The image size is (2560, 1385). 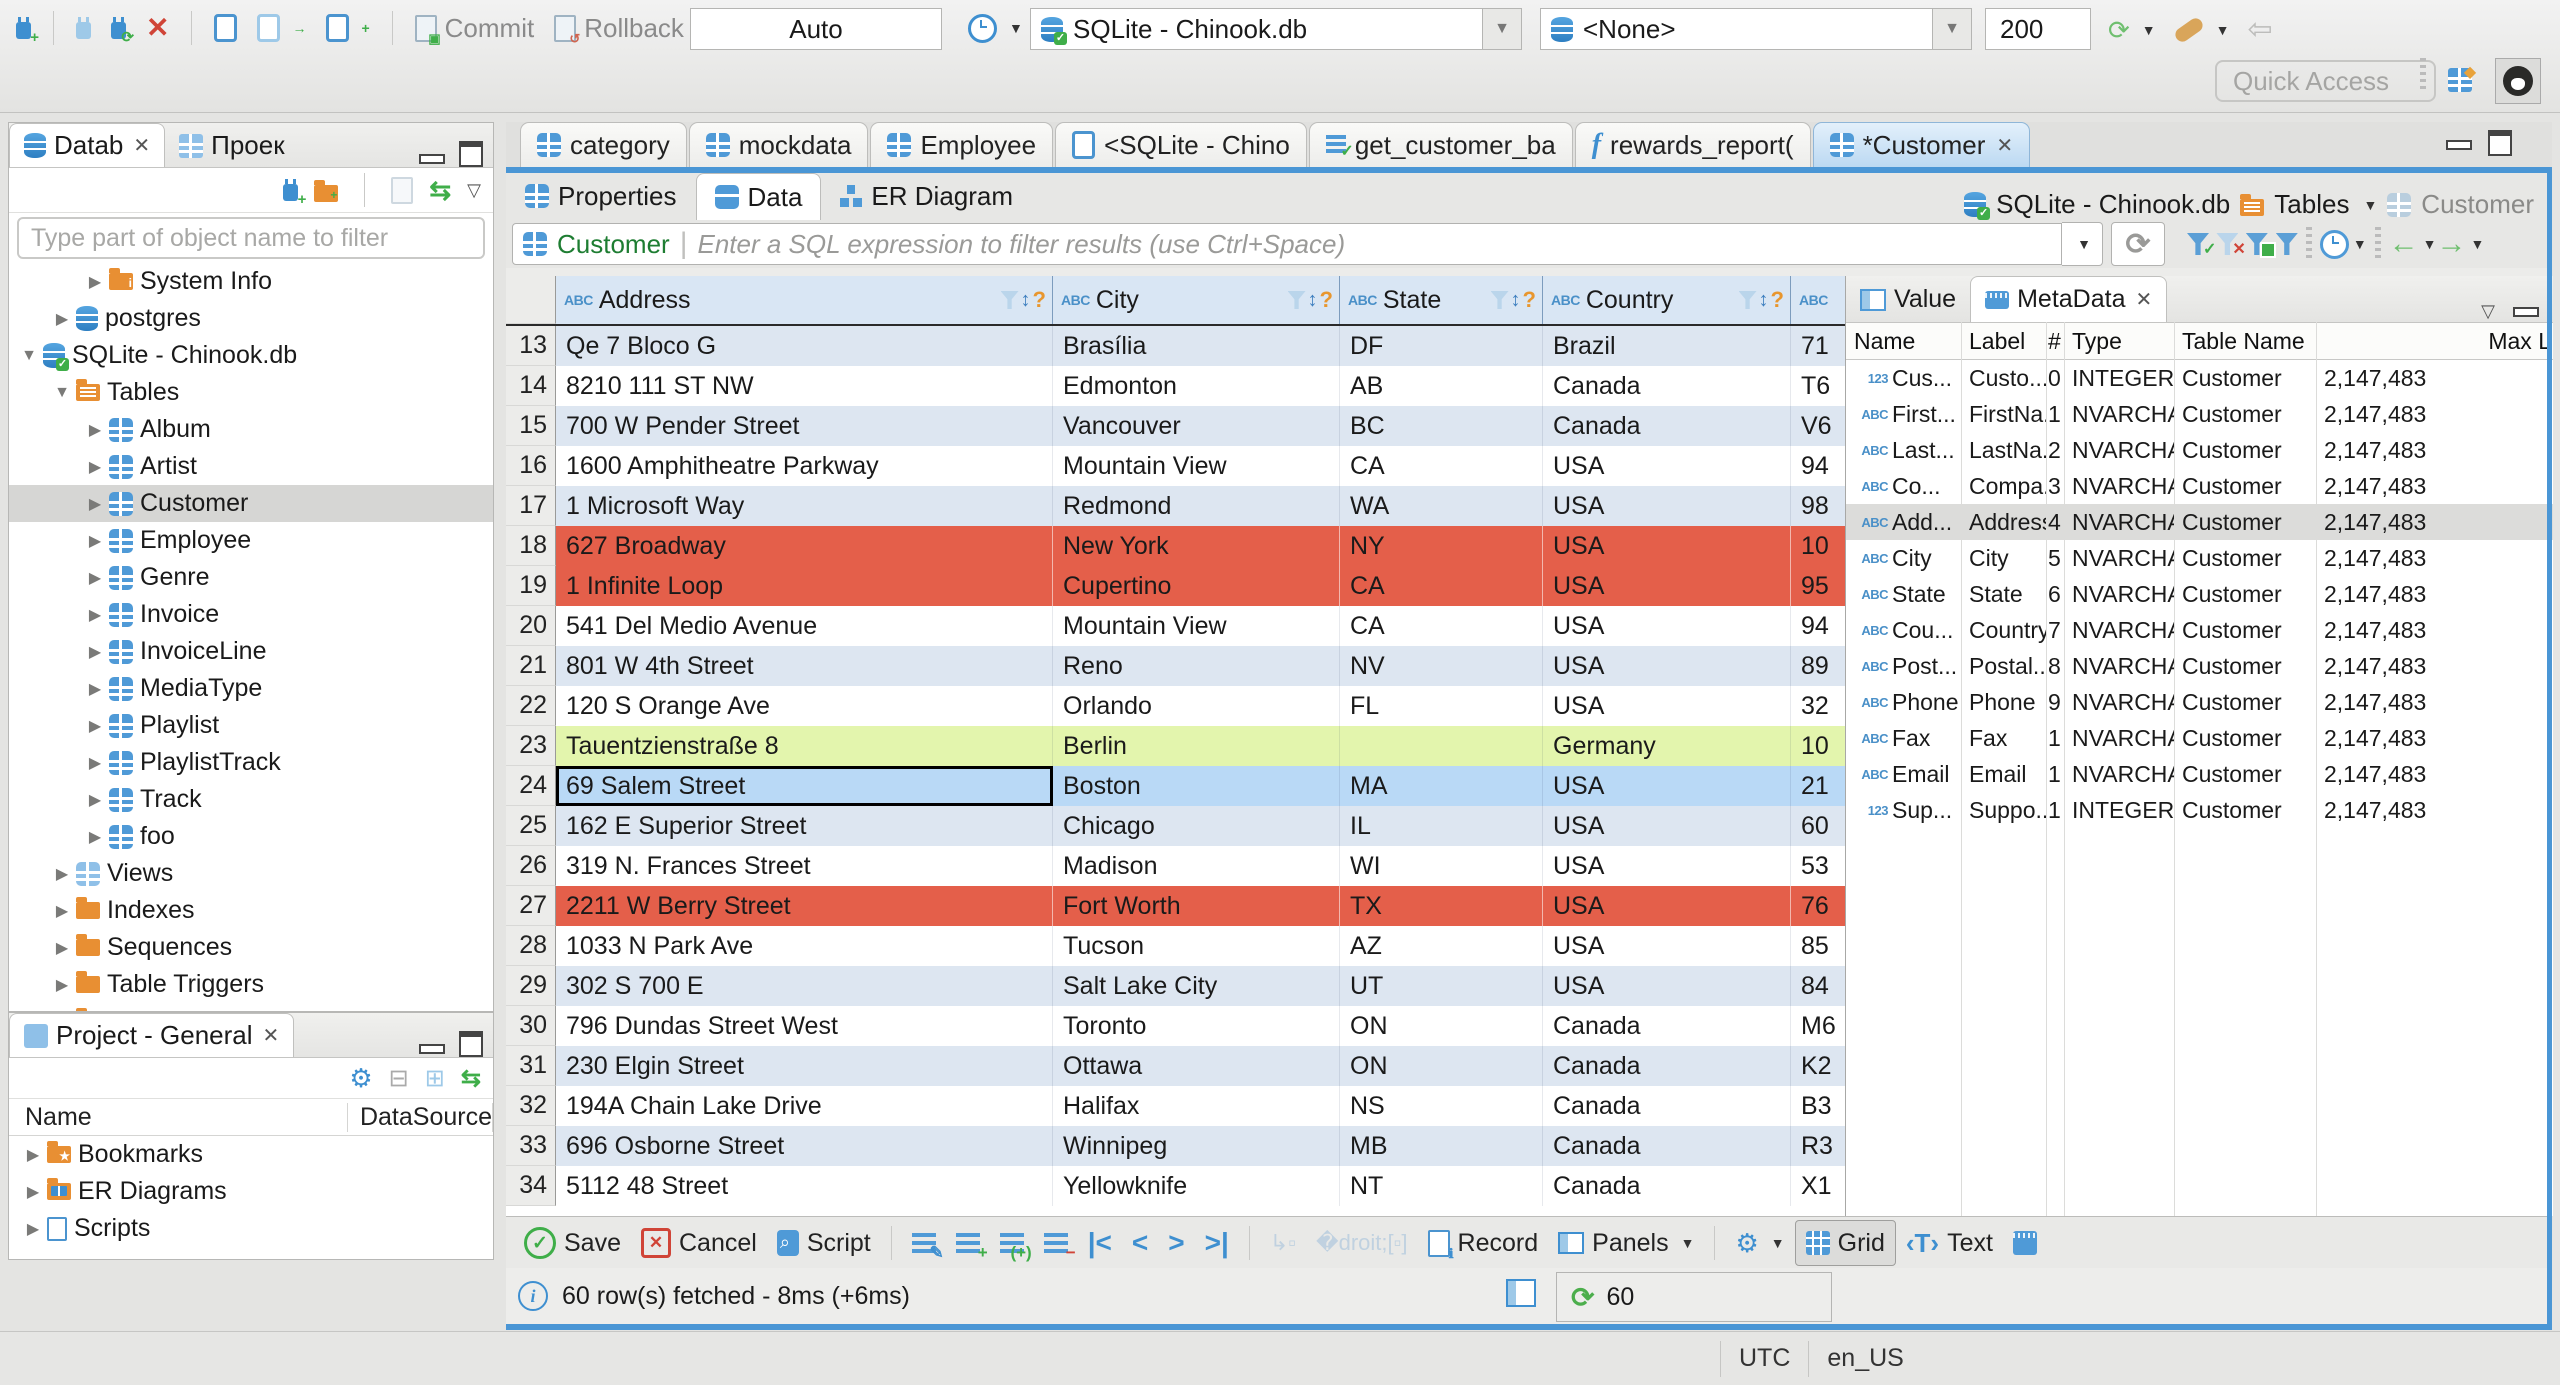 I want to click on new-connection-icon: +, so click(x=294, y=192).